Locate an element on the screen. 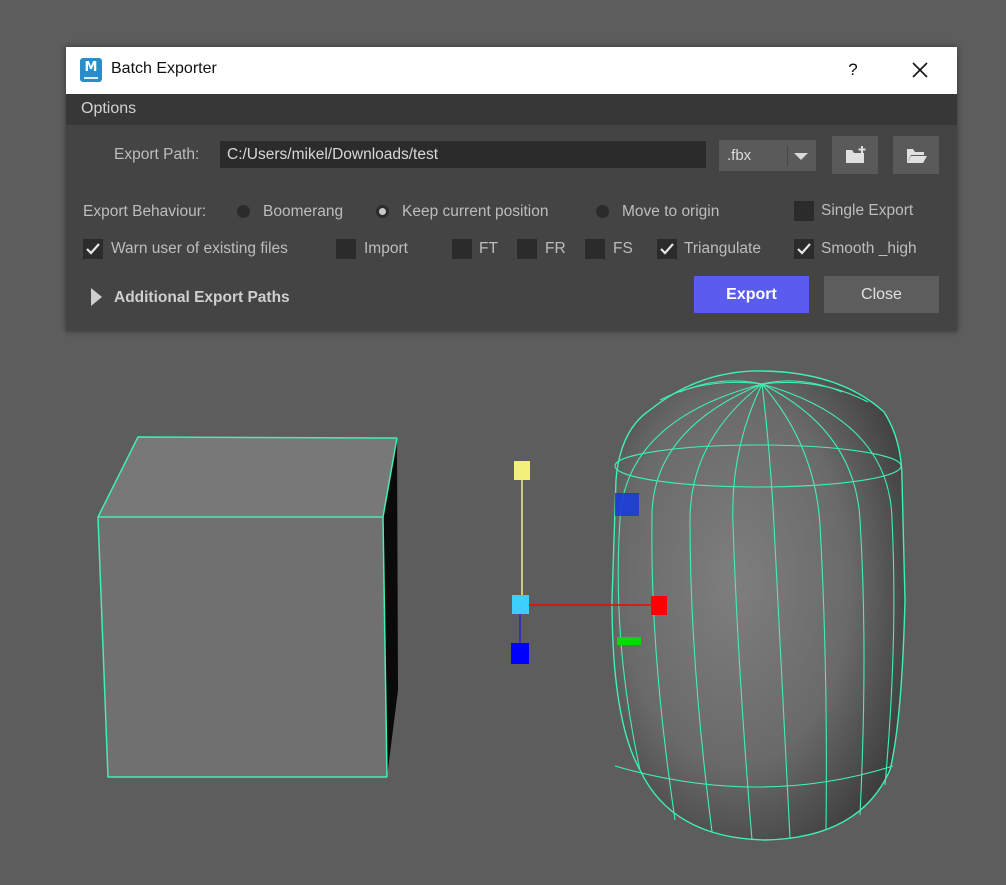  radio-boomerang-label: Boomerang is located at coordinates (303, 211).